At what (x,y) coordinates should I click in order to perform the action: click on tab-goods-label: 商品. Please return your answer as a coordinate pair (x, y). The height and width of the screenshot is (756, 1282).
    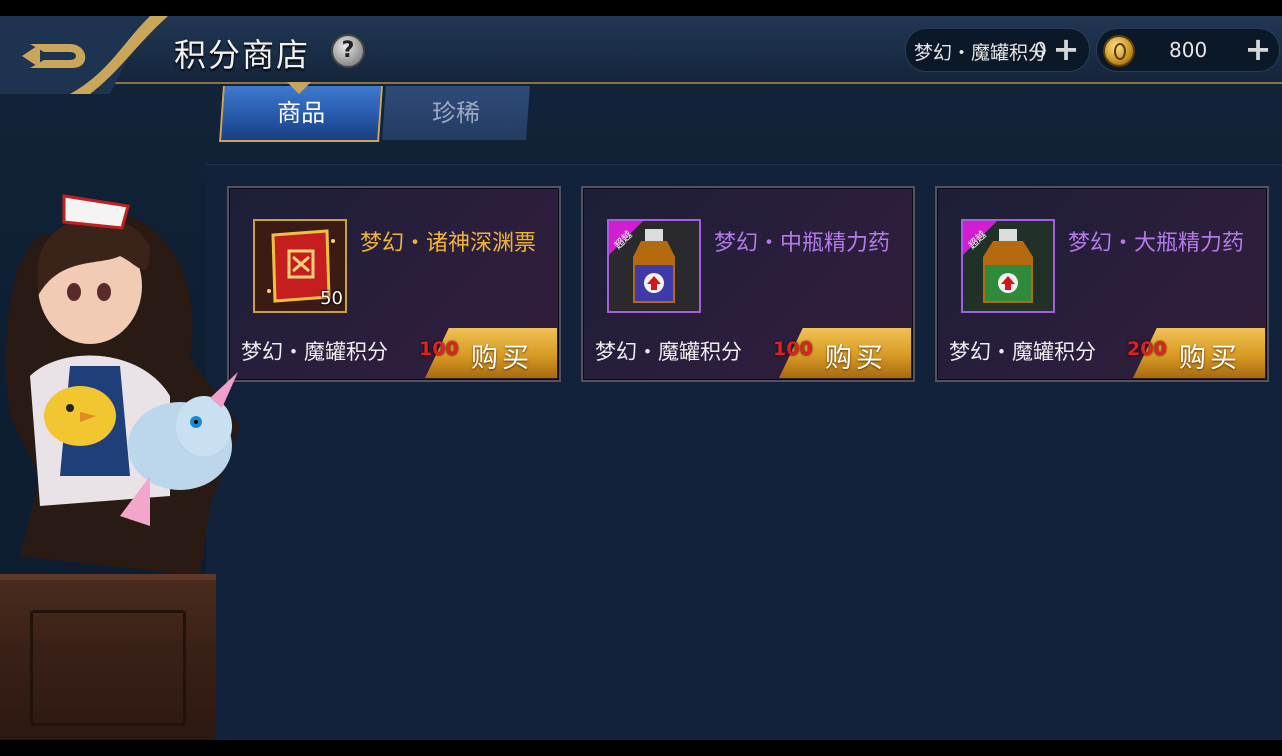
    Looking at the image, I should click on (301, 113).